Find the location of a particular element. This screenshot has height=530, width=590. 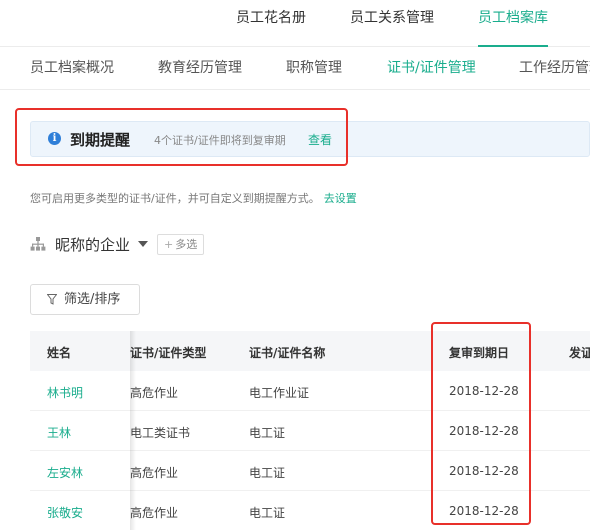

cert-name-cell: 电工作业证 is located at coordinates (279, 393).